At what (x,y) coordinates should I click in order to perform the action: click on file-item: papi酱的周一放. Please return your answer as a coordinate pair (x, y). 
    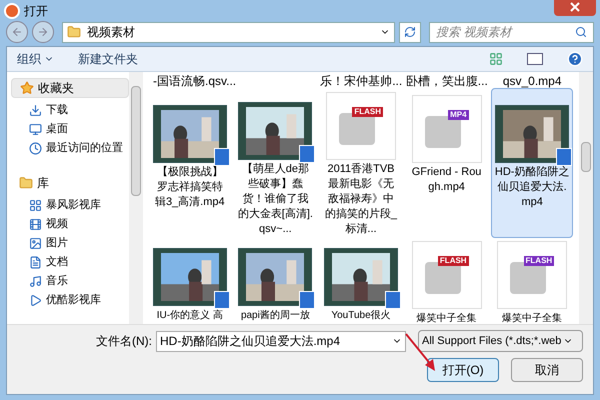
    Looking at the image, I should click on (275, 281).